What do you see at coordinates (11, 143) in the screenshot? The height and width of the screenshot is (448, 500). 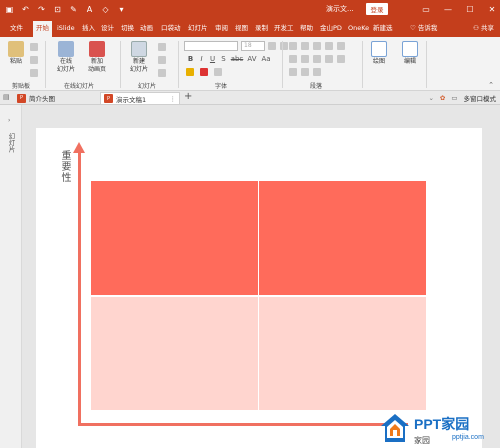 I see `thumbnail-pane-label: 幻灯片` at bounding box center [11, 143].